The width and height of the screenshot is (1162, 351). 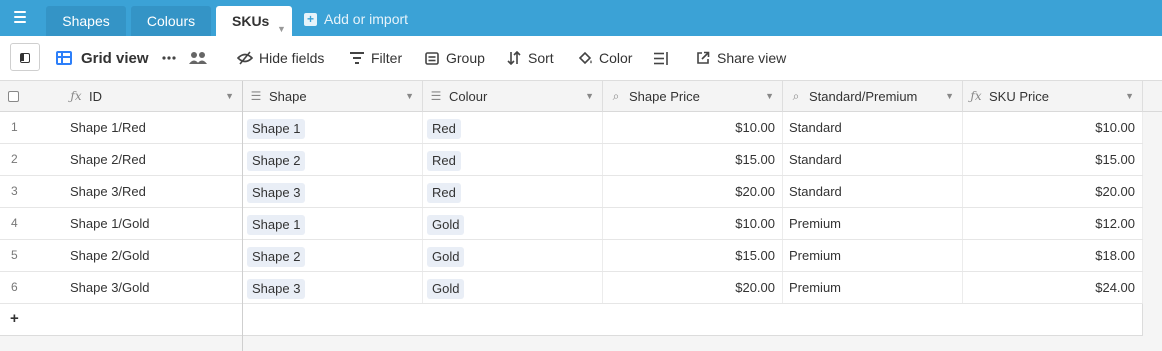 What do you see at coordinates (366, 19) in the screenshot?
I see `add-or-import-label: Add or import` at bounding box center [366, 19].